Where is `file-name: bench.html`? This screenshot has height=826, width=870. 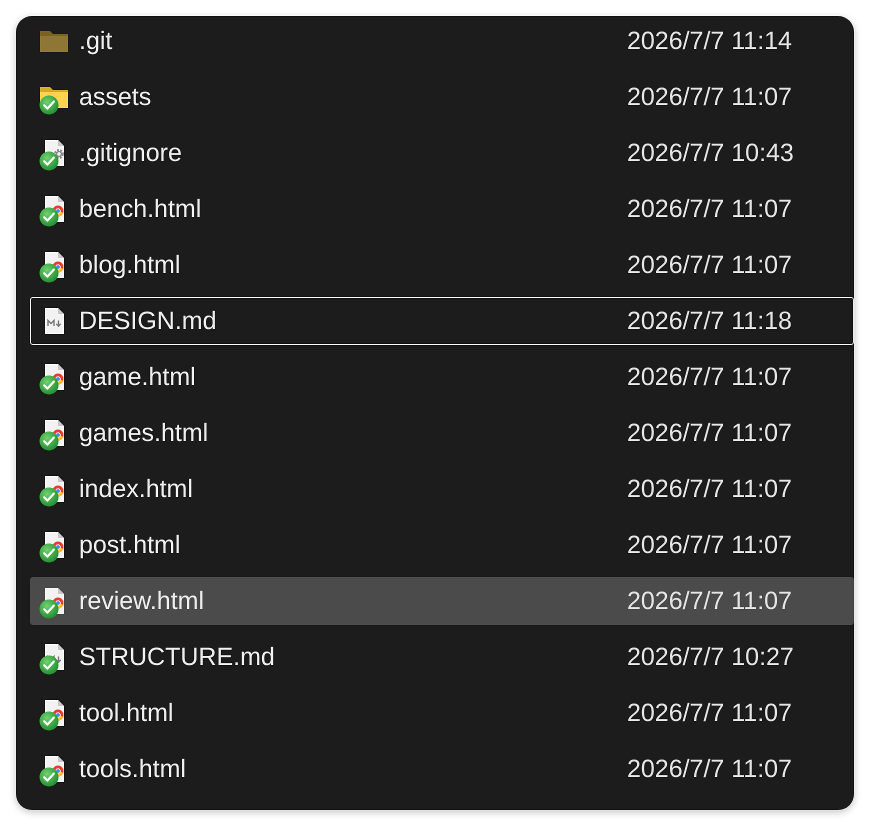 file-name: bench.html is located at coordinates (140, 209).